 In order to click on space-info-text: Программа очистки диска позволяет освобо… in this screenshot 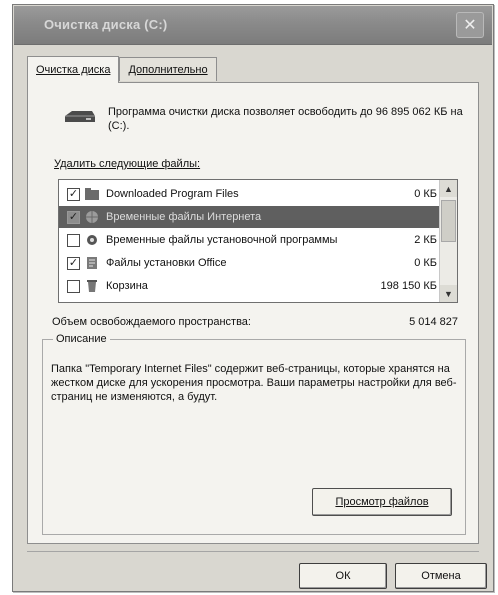, I will do `click(285, 119)`.